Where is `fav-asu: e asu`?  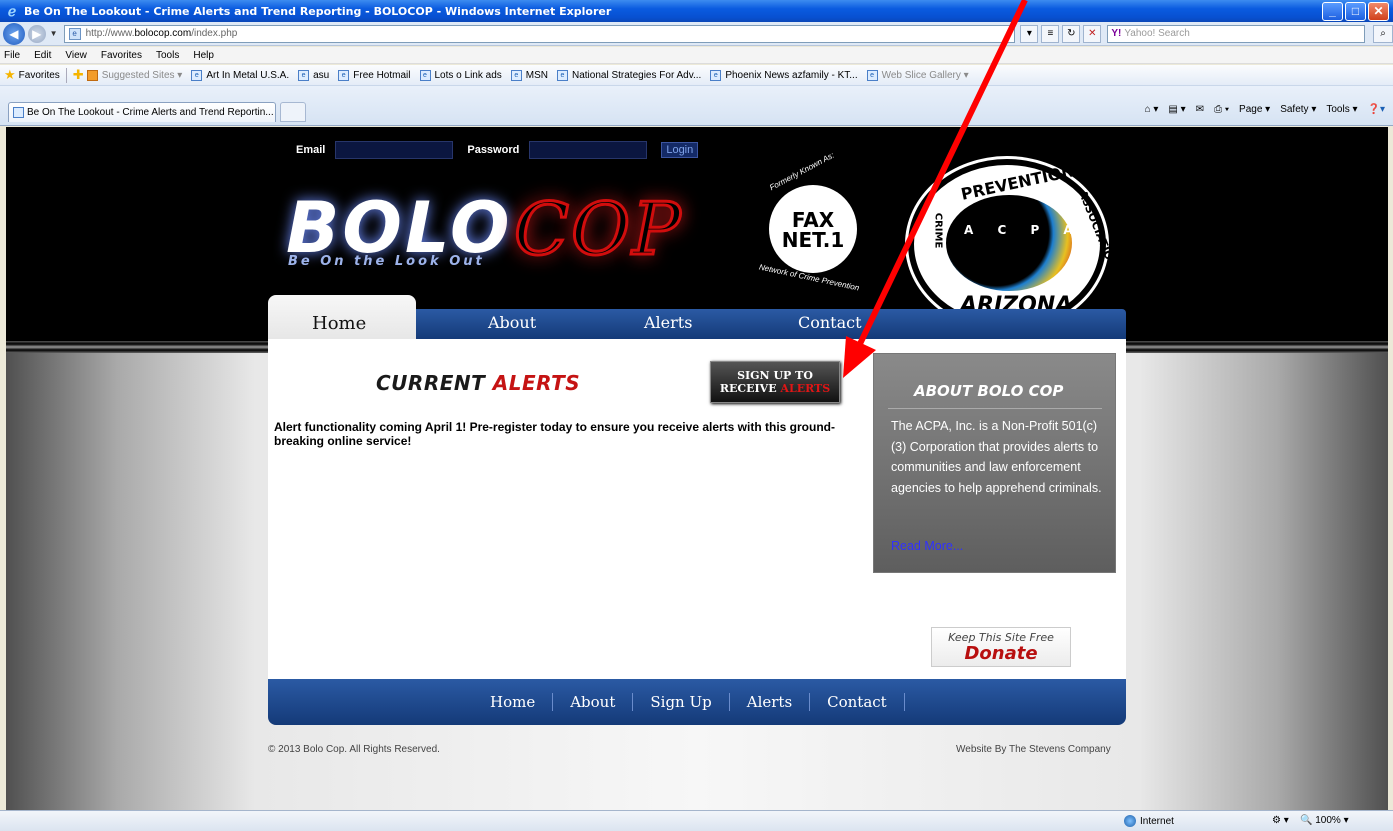
fav-asu: e asu is located at coordinates (314, 75).